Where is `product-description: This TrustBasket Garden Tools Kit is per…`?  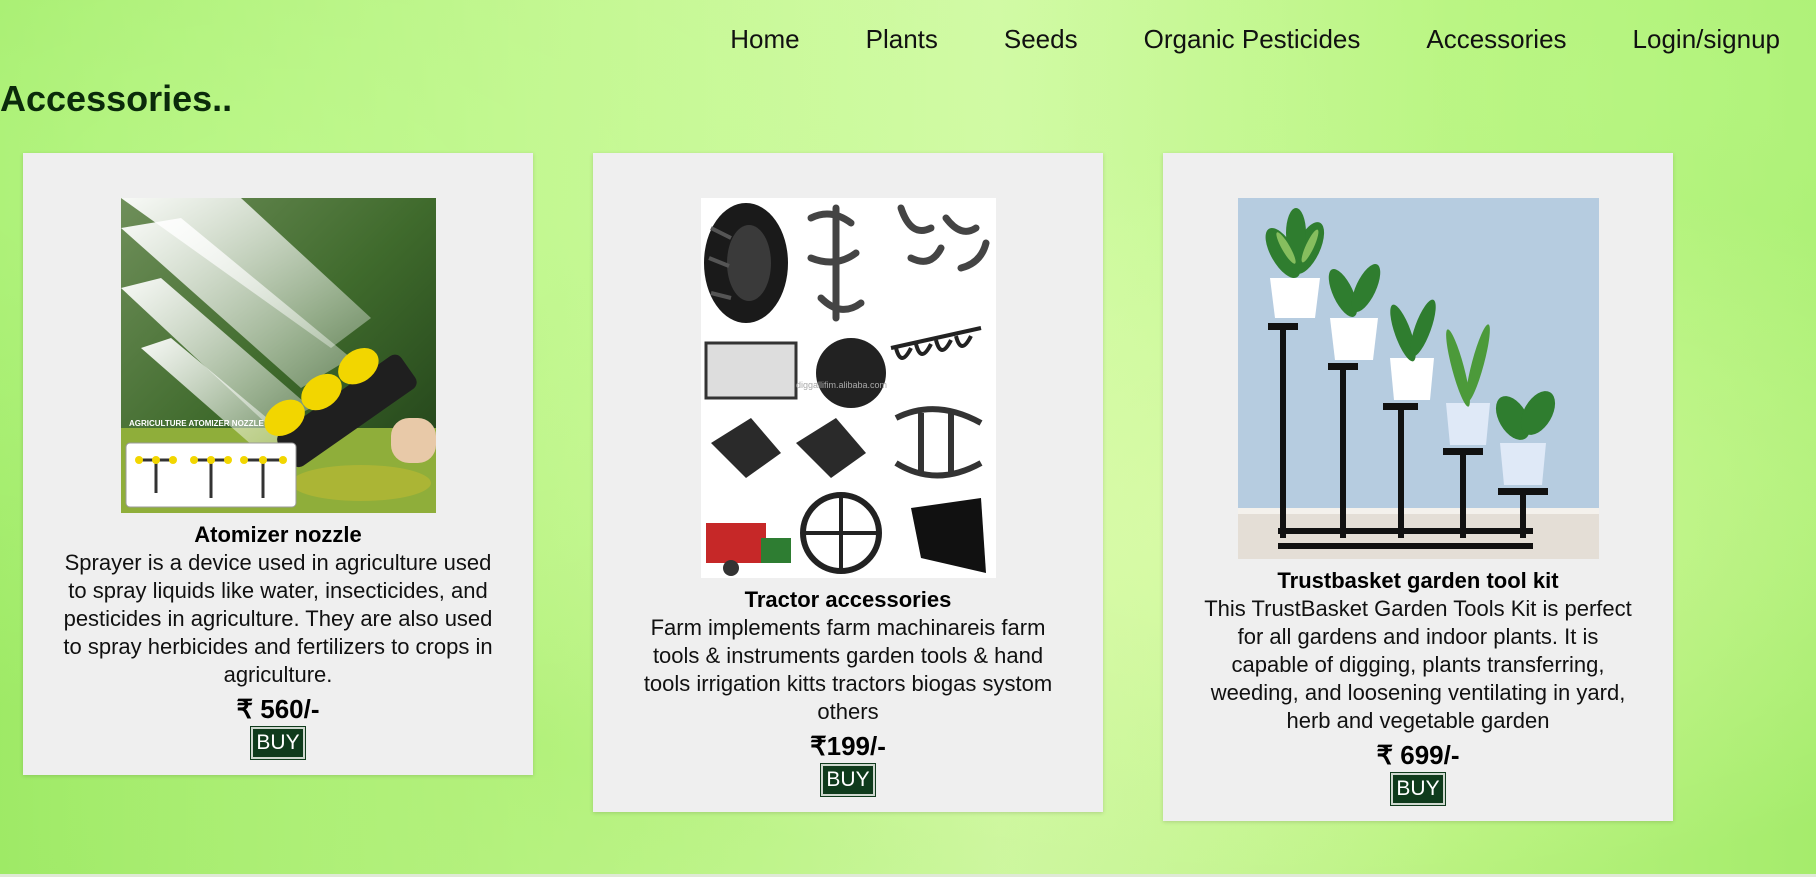 product-description: This TrustBasket Garden Tools Kit is per… is located at coordinates (1418, 664).